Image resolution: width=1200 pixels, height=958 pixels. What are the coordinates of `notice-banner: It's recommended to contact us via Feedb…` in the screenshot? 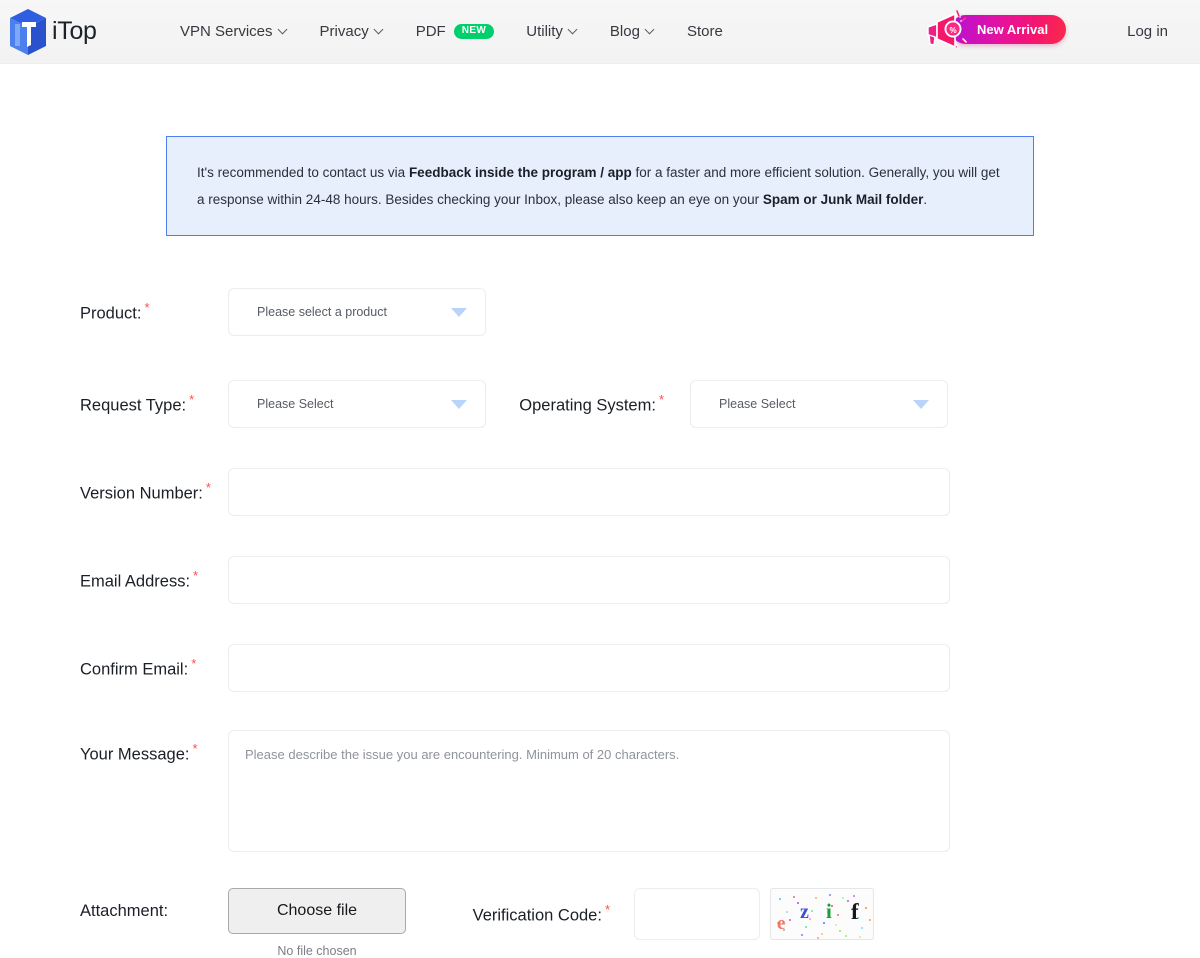 It's located at (600, 186).